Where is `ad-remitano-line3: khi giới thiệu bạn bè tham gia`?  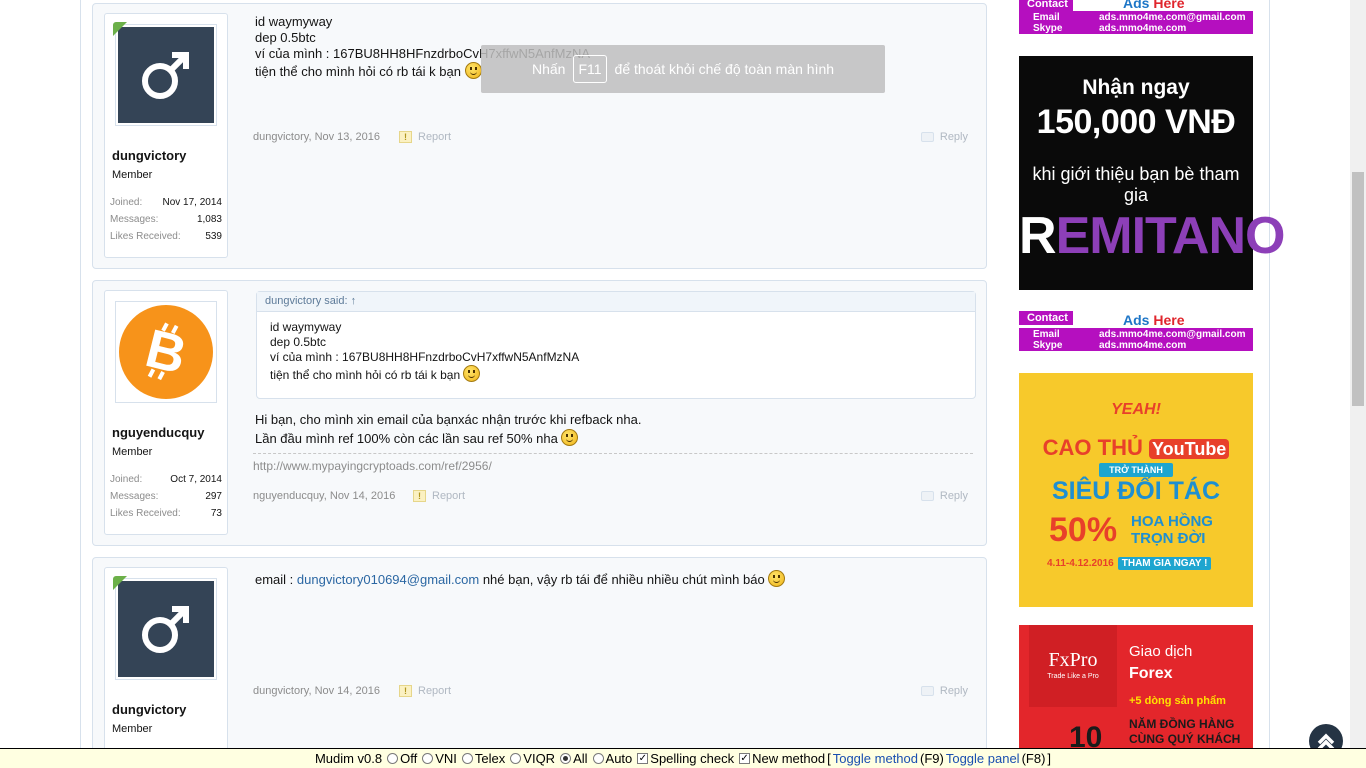
ad-remitano-line3: khi giới thiệu bạn bè tham gia is located at coordinates (1136, 184).